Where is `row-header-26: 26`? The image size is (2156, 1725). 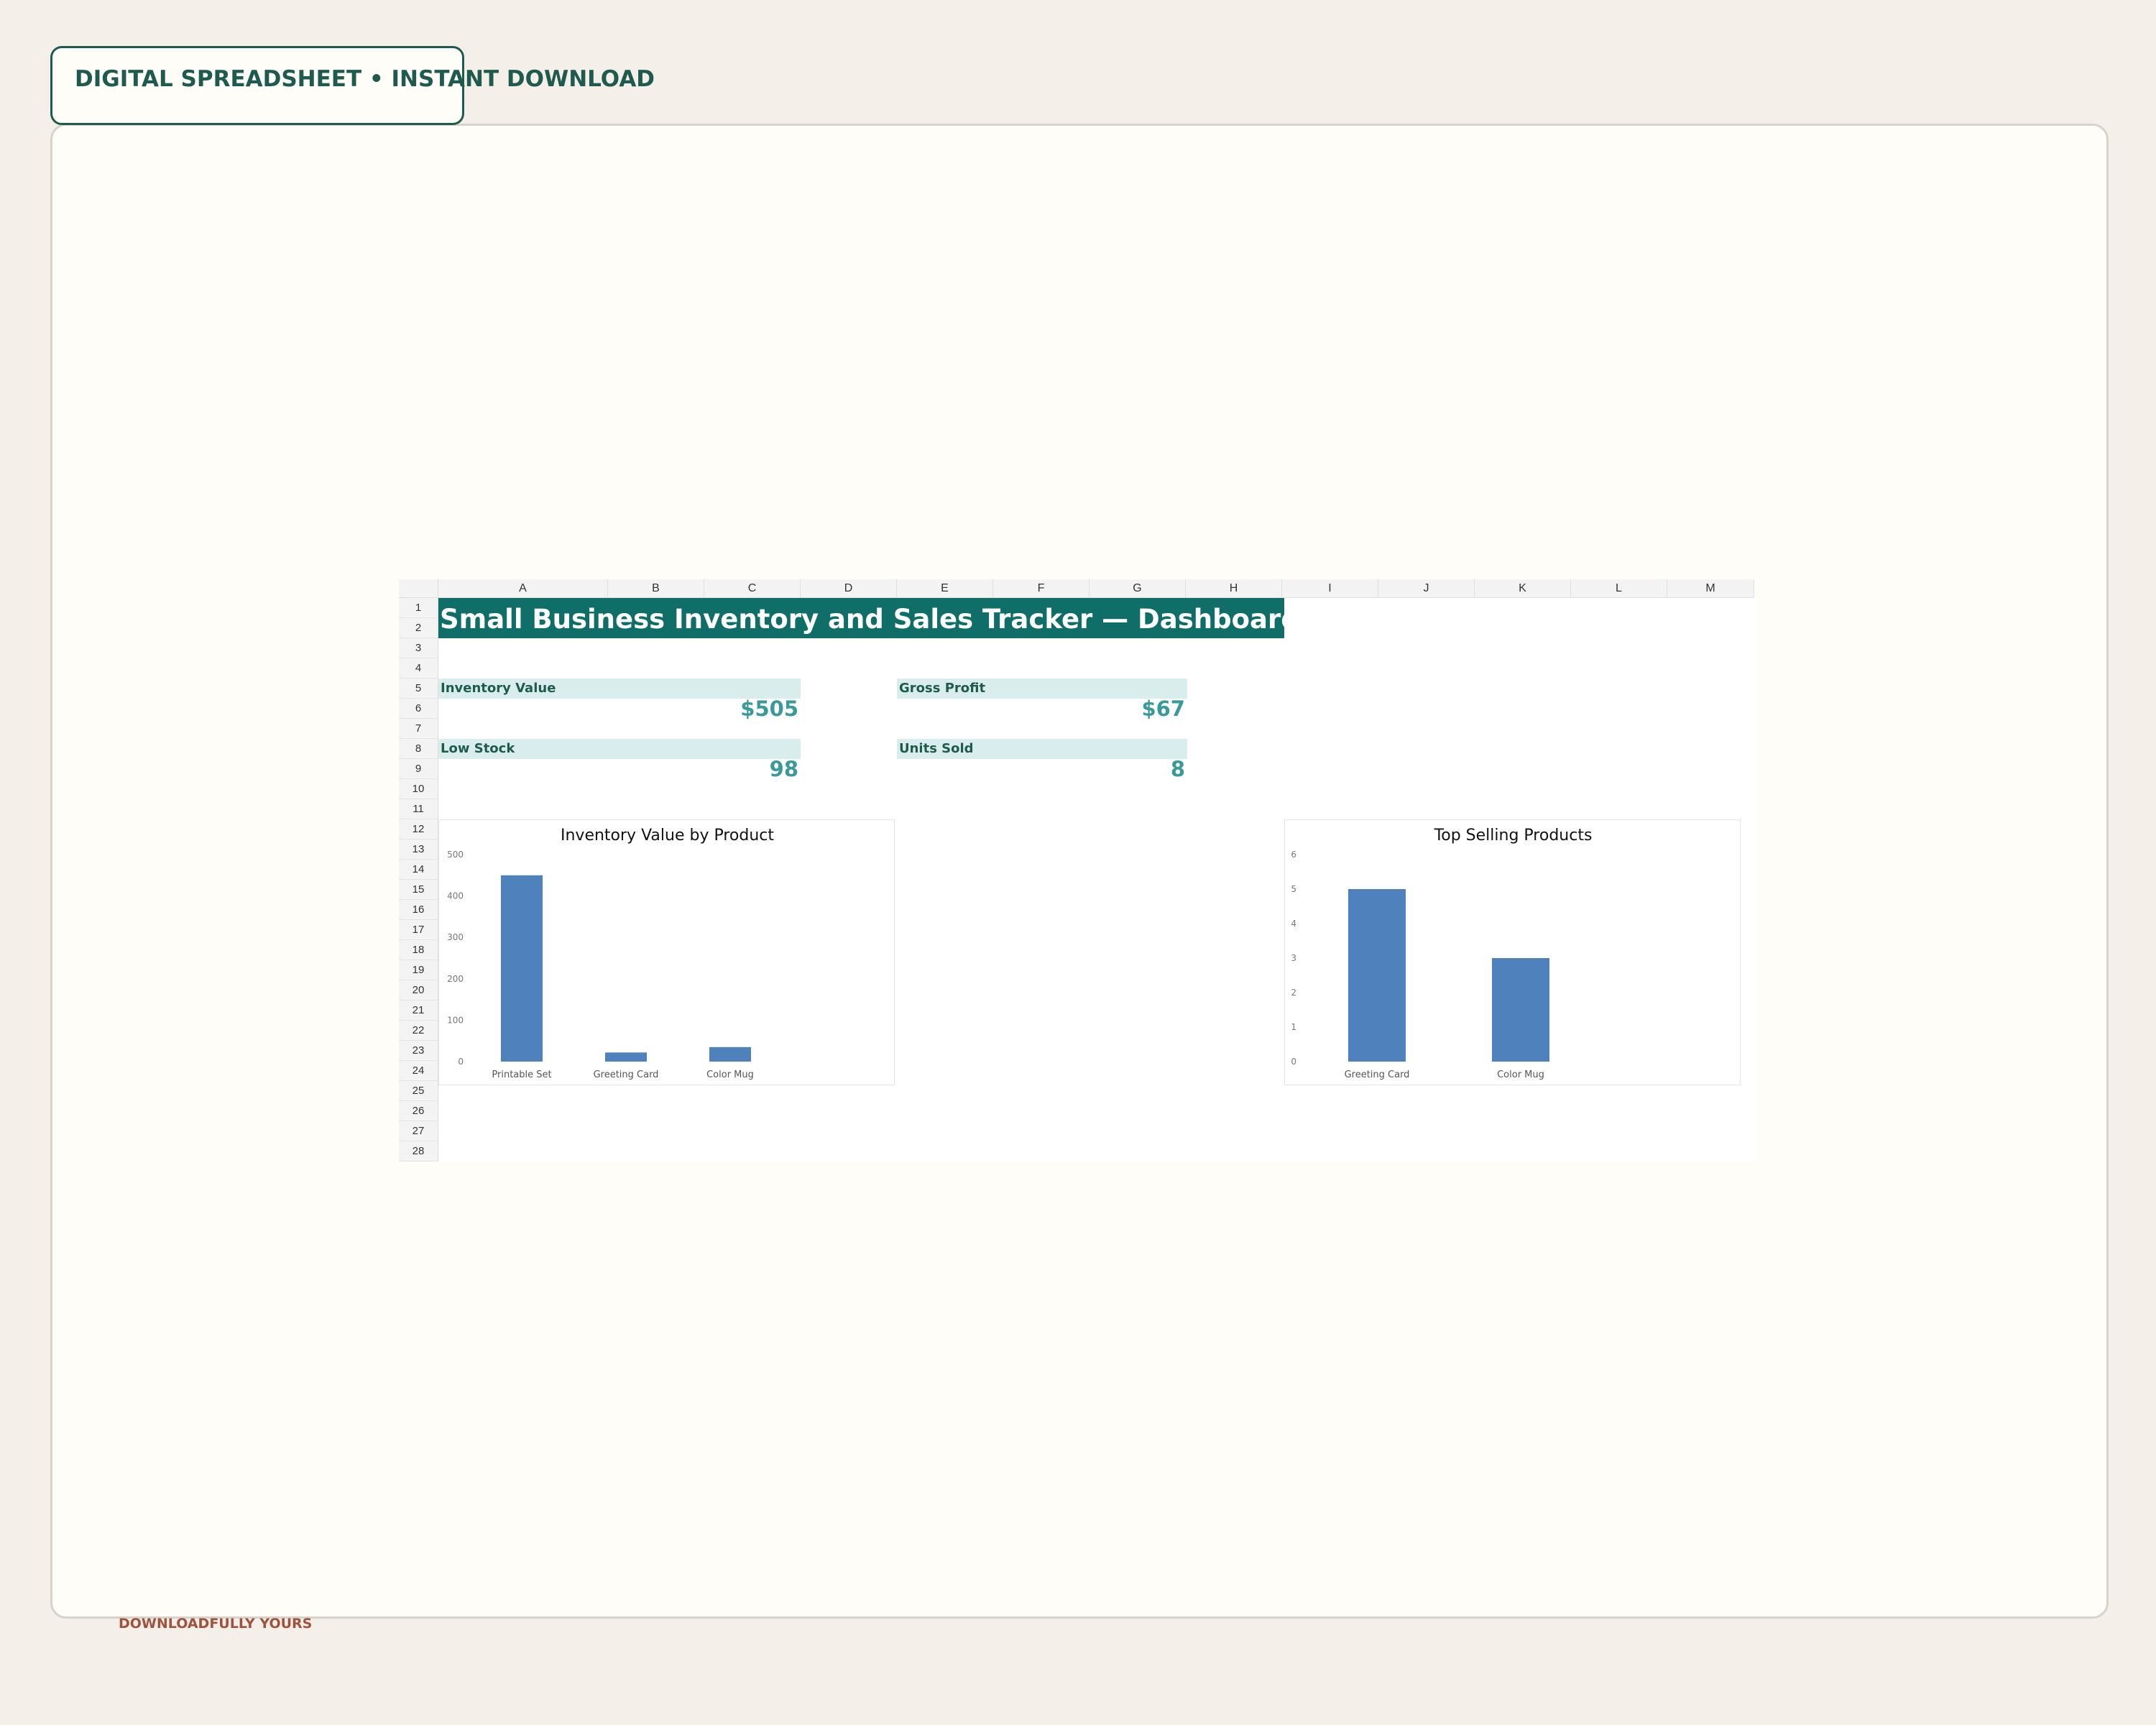 row-header-26: 26 is located at coordinates (419, 1111).